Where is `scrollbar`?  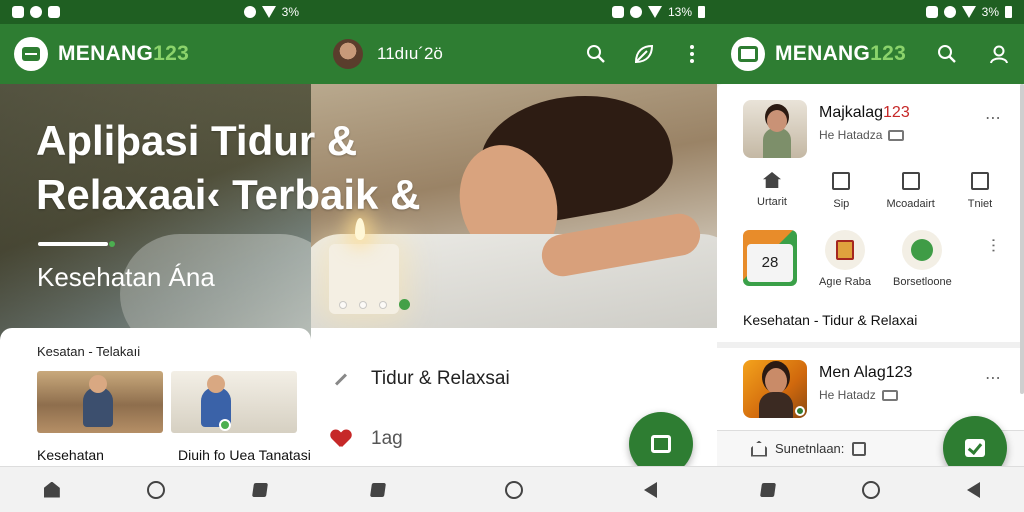 scrollbar is located at coordinates (1022, 239).